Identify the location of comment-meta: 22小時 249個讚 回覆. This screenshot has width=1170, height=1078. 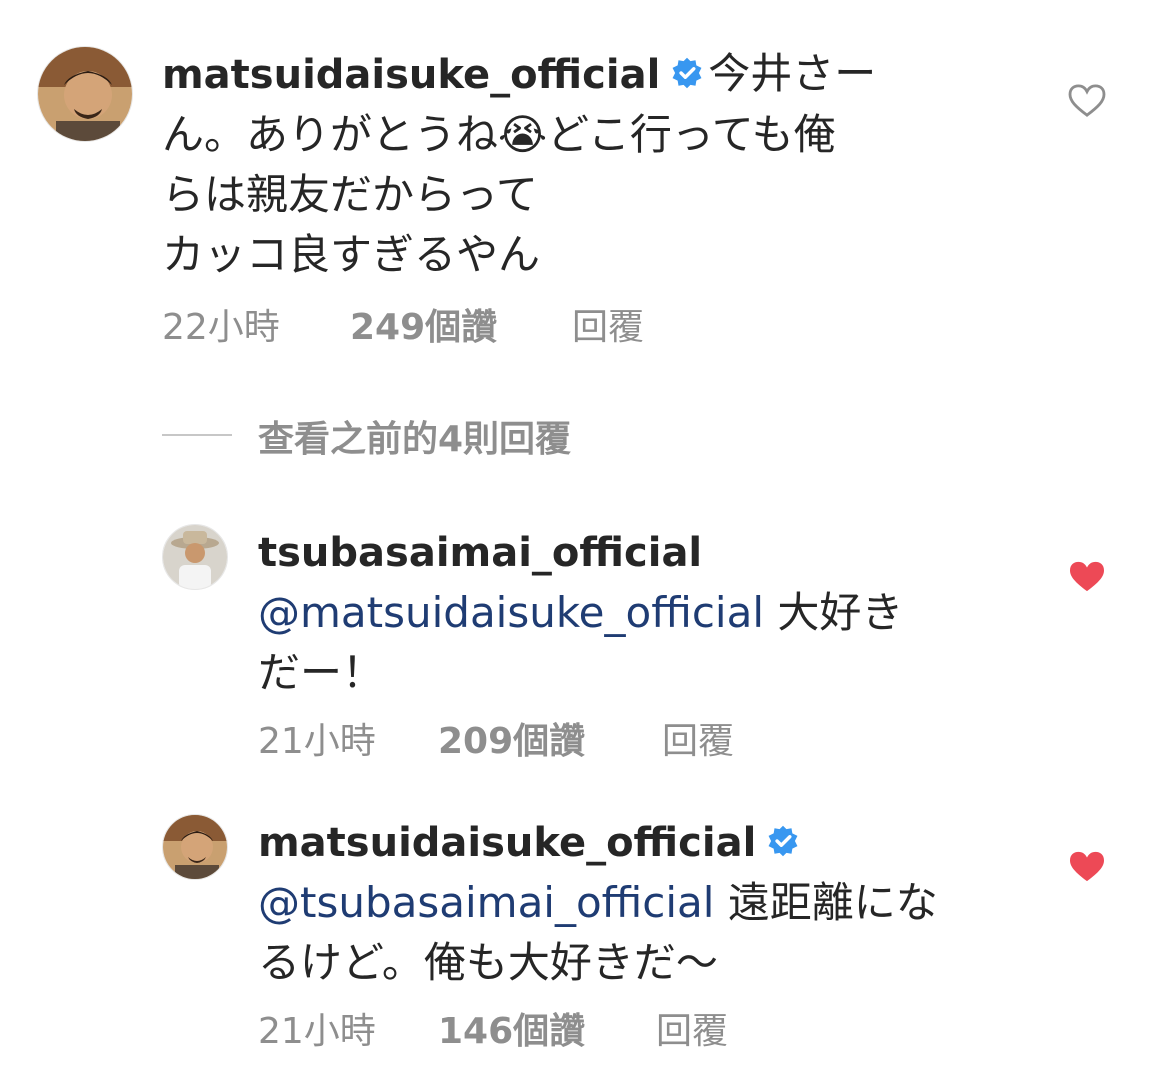
(462, 323).